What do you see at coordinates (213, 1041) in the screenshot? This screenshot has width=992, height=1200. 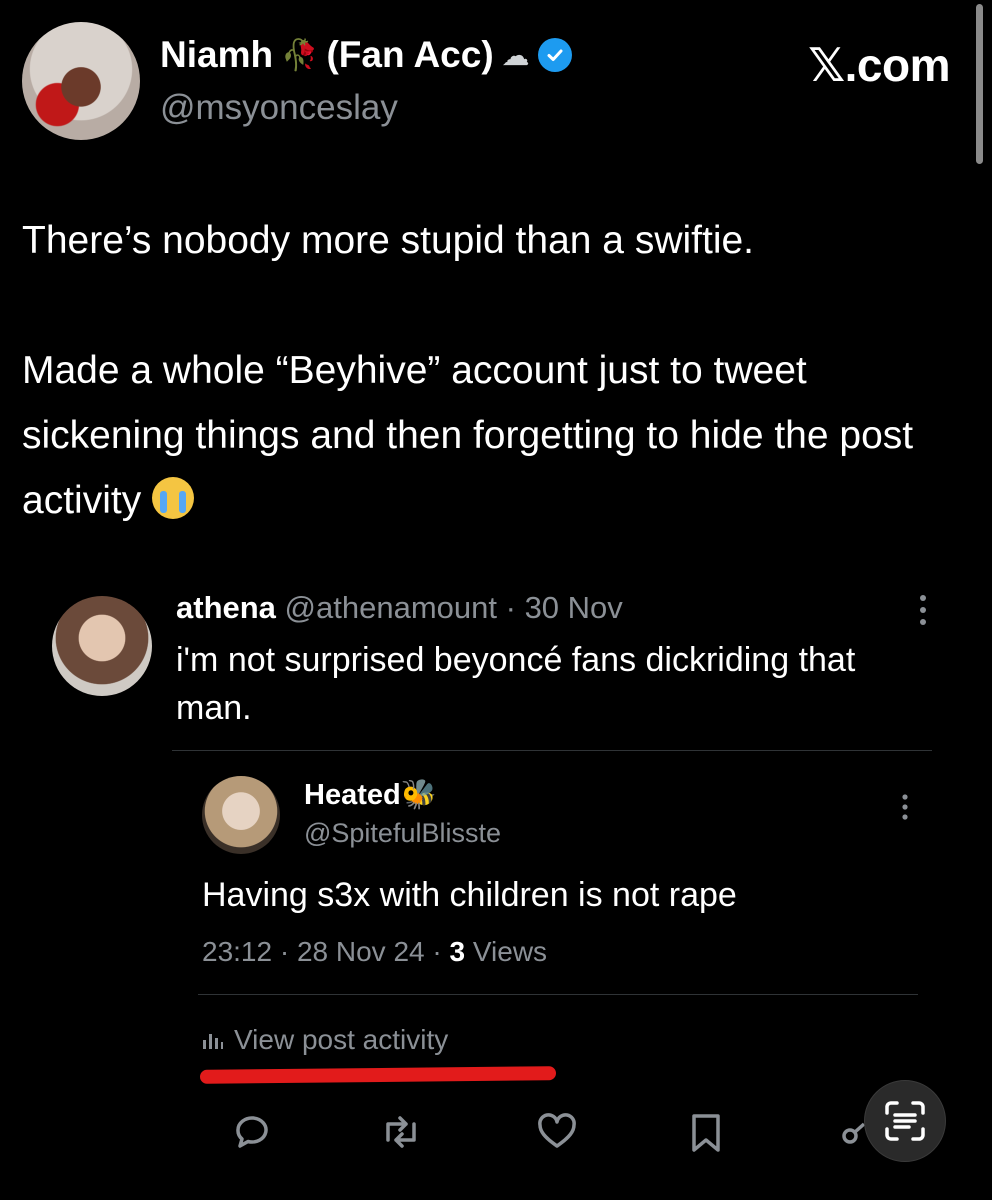 I see `analytics-icon` at bounding box center [213, 1041].